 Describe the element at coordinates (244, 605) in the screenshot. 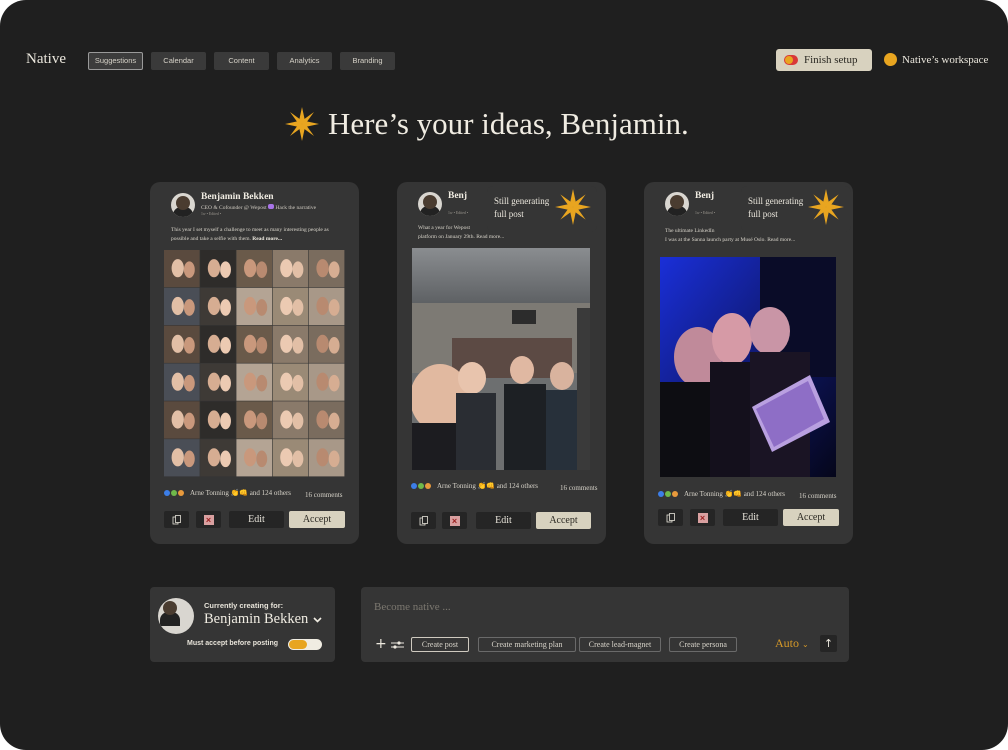

I see `creator-label: Currently creating for:` at that location.